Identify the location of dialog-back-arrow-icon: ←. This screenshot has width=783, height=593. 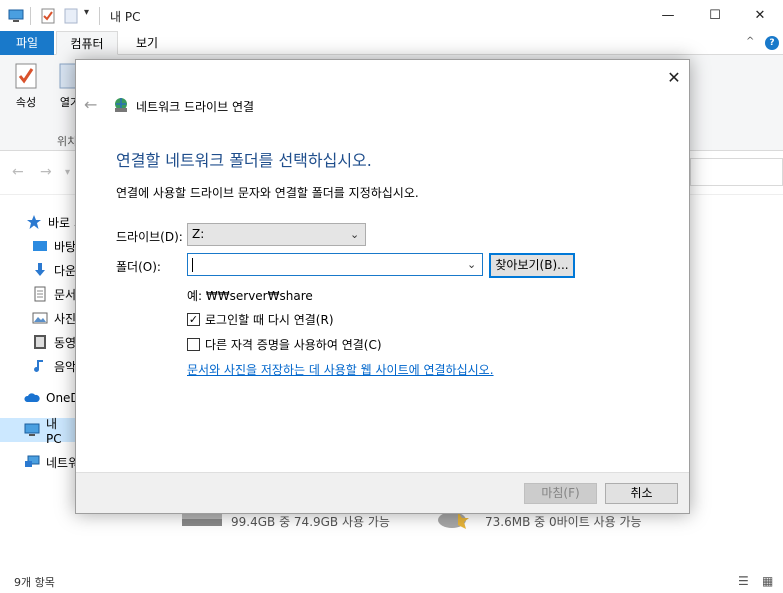
(90, 104).